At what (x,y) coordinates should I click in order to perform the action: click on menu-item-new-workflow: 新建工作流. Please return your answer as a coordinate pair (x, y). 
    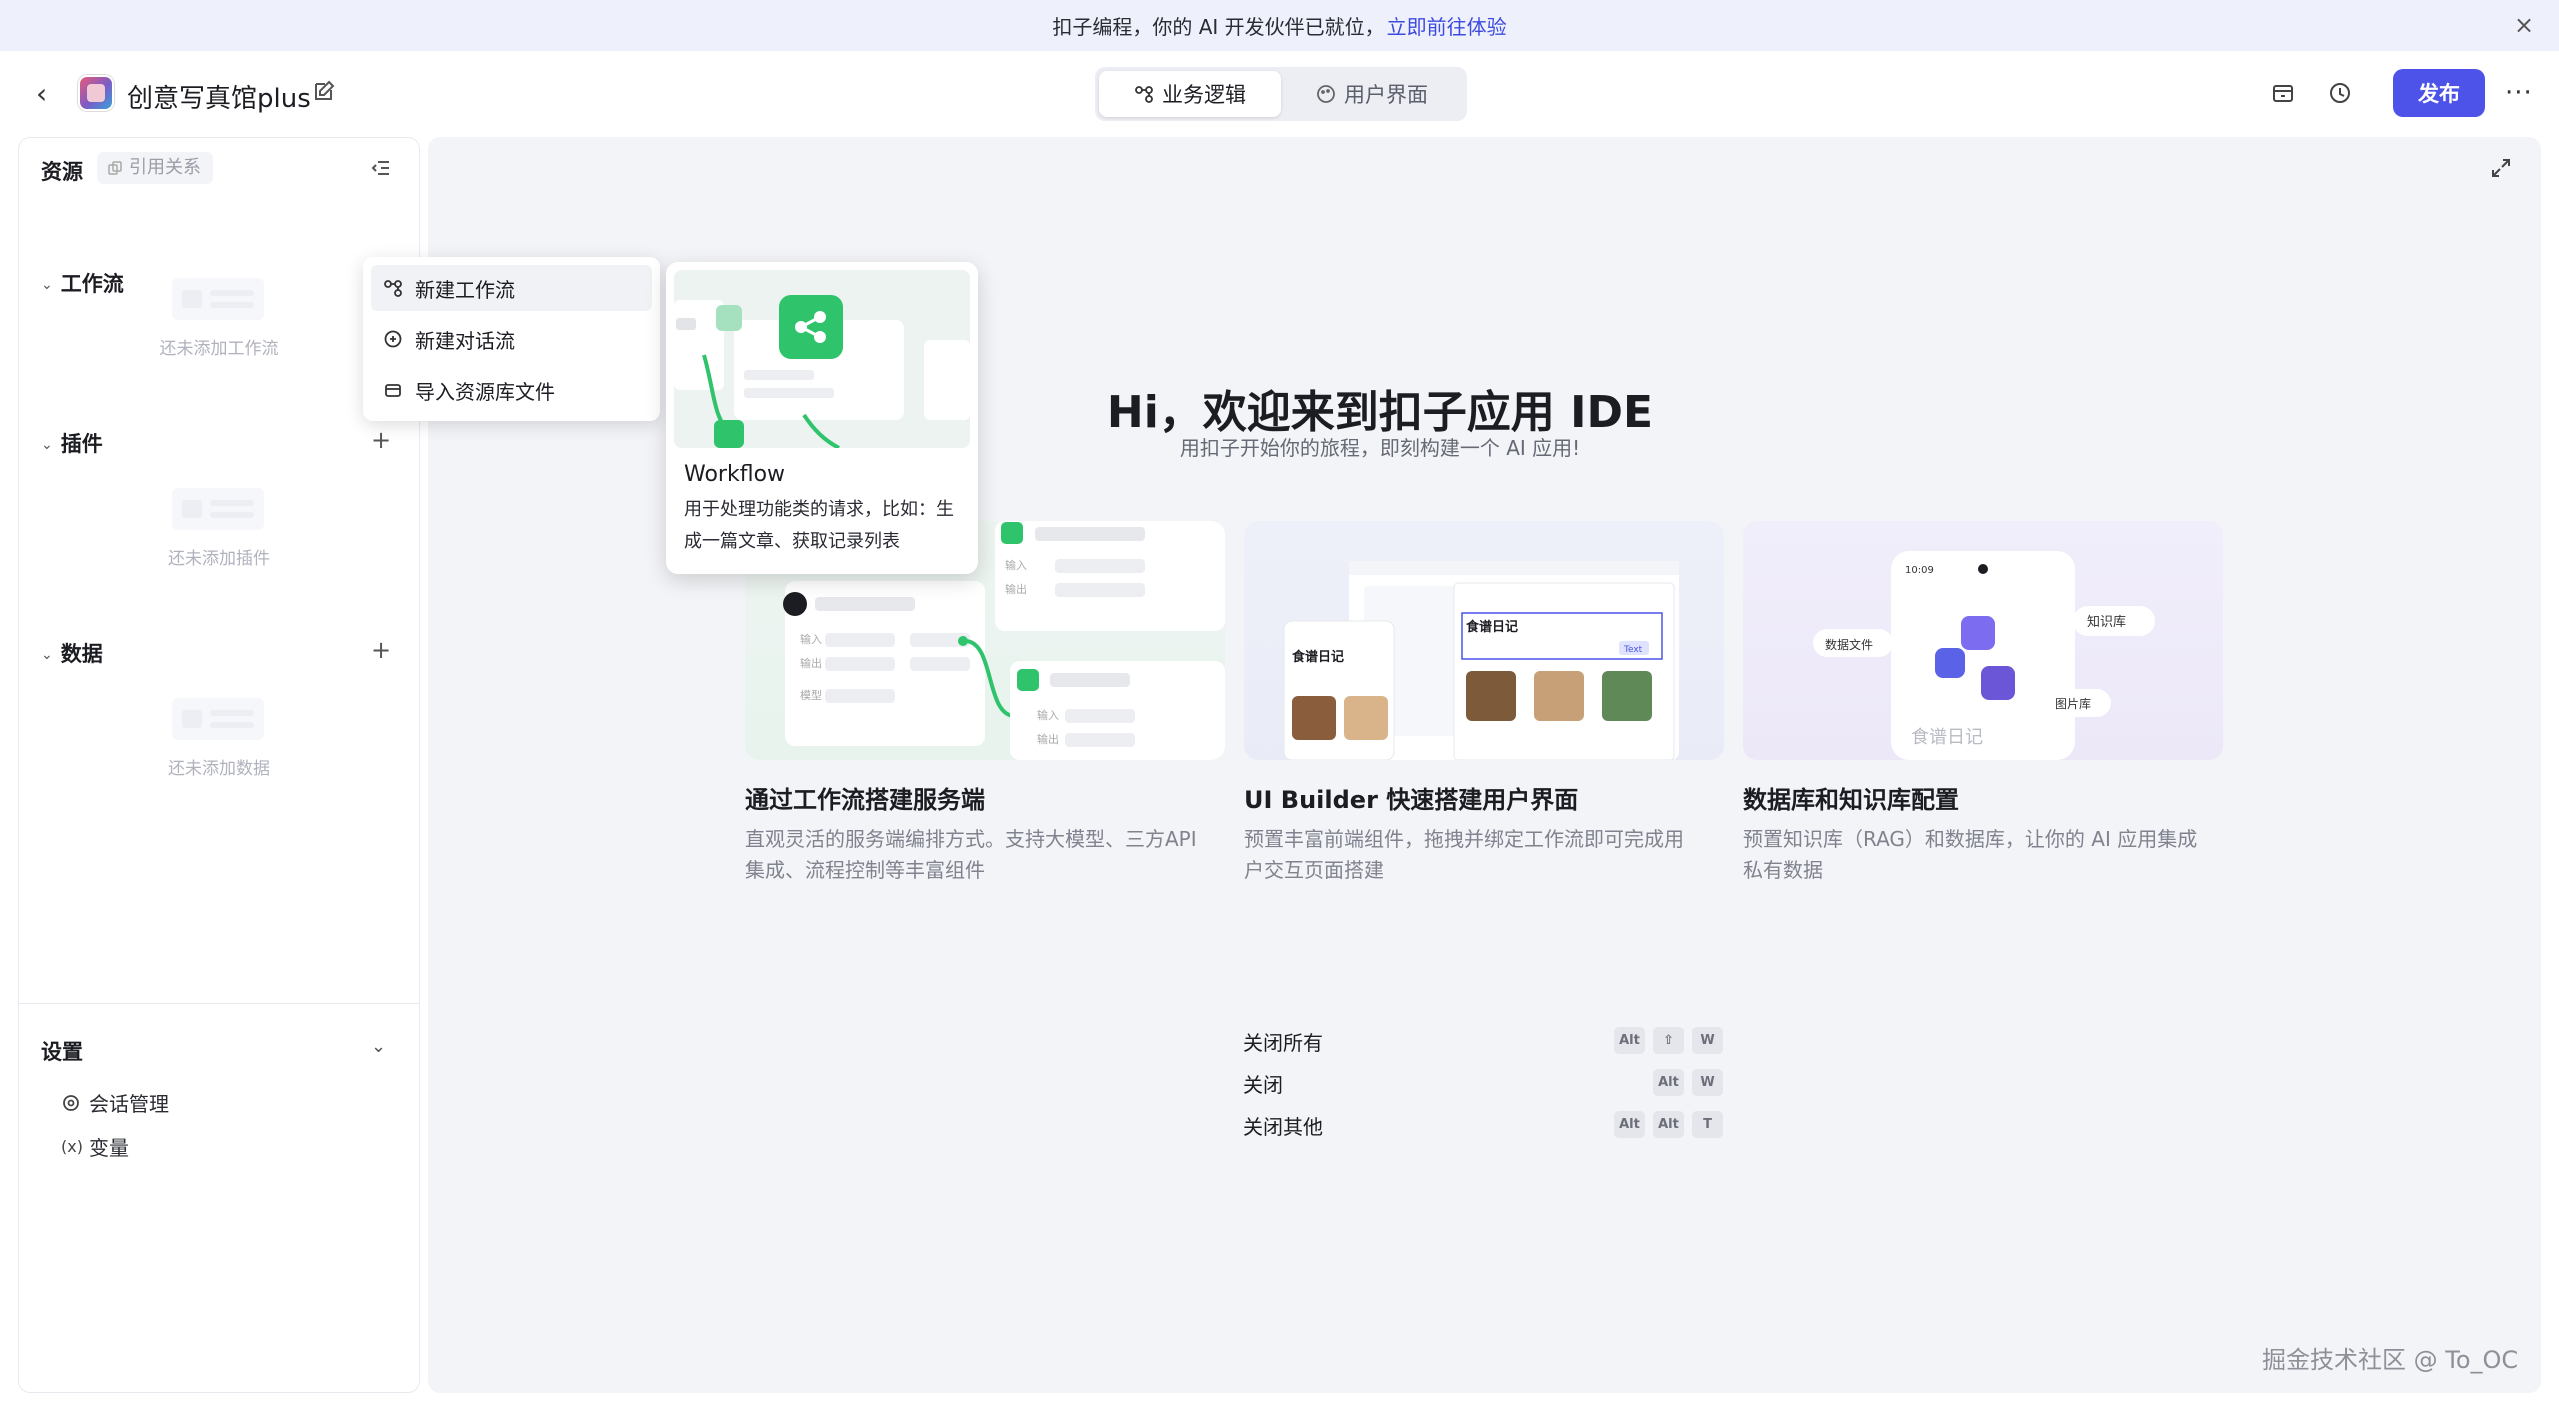
    Looking at the image, I should click on (511, 288).